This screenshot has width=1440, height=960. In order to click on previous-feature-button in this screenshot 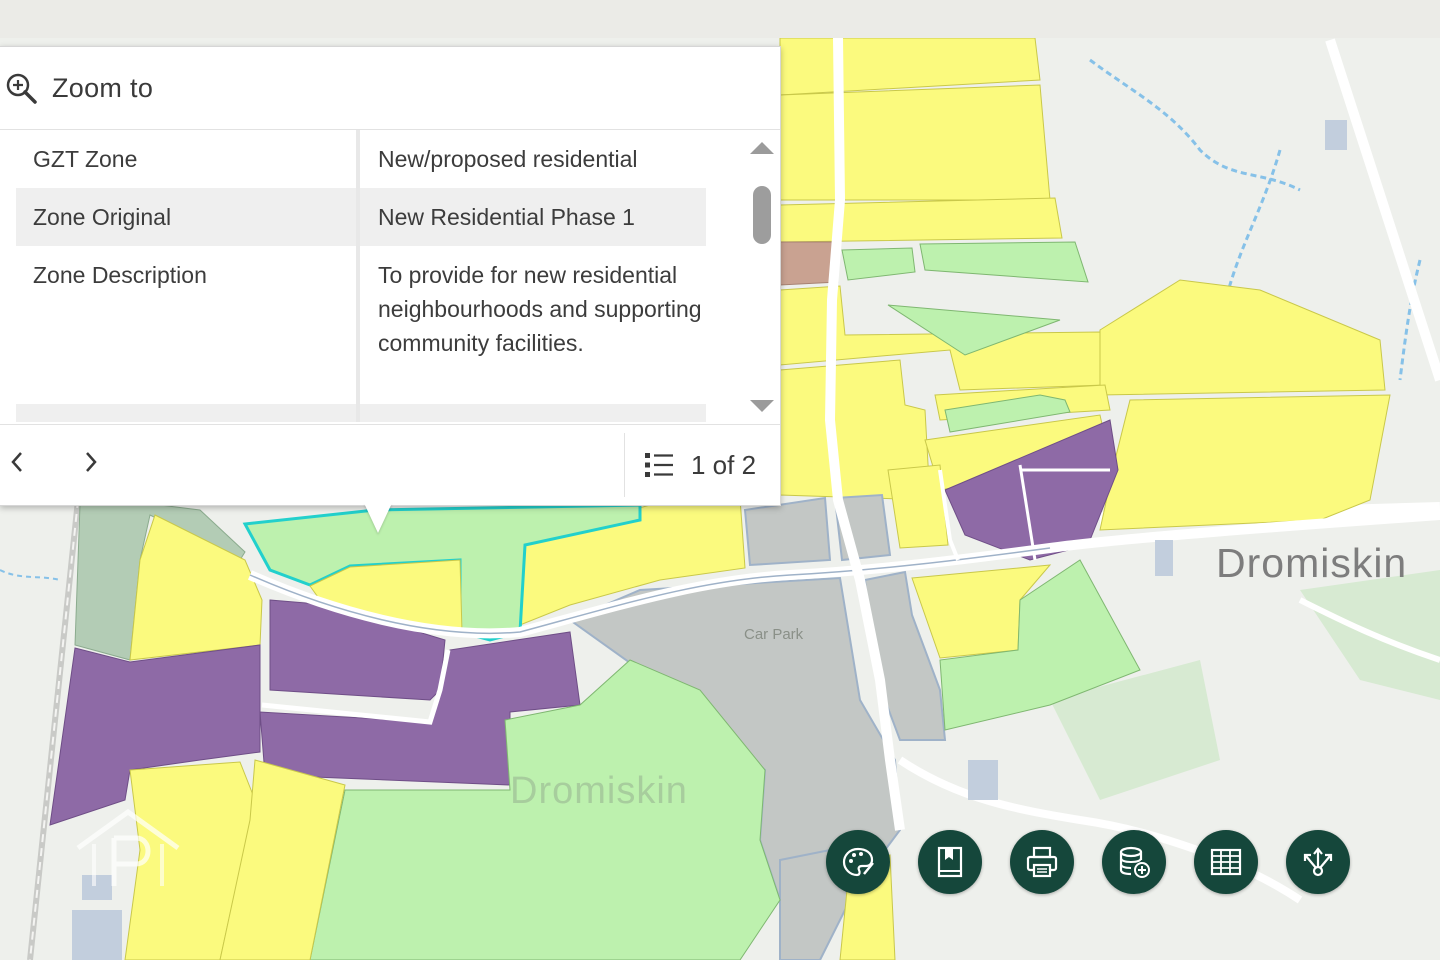, I will do `click(17, 464)`.